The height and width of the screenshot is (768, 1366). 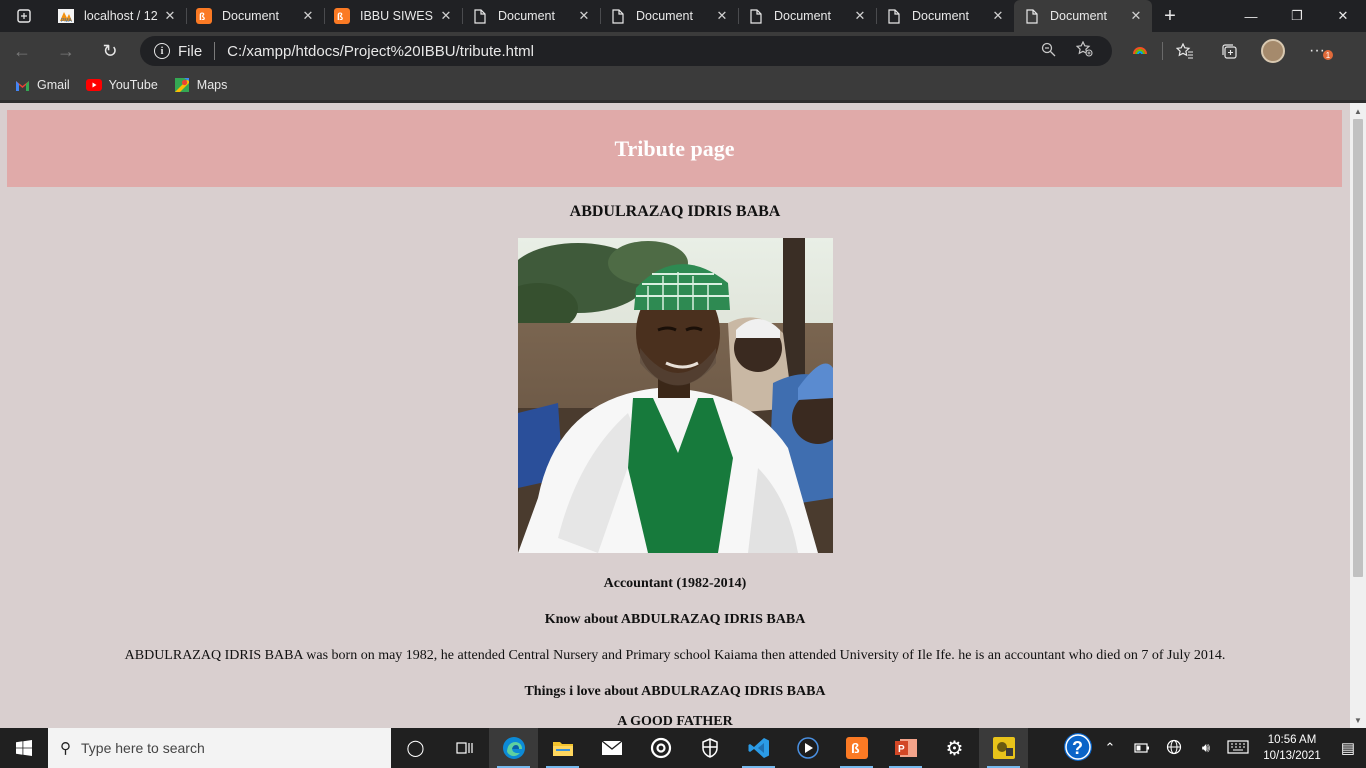 What do you see at coordinates (675, 583) in the screenshot?
I see `role-text: Accountant (1982-2014)` at bounding box center [675, 583].